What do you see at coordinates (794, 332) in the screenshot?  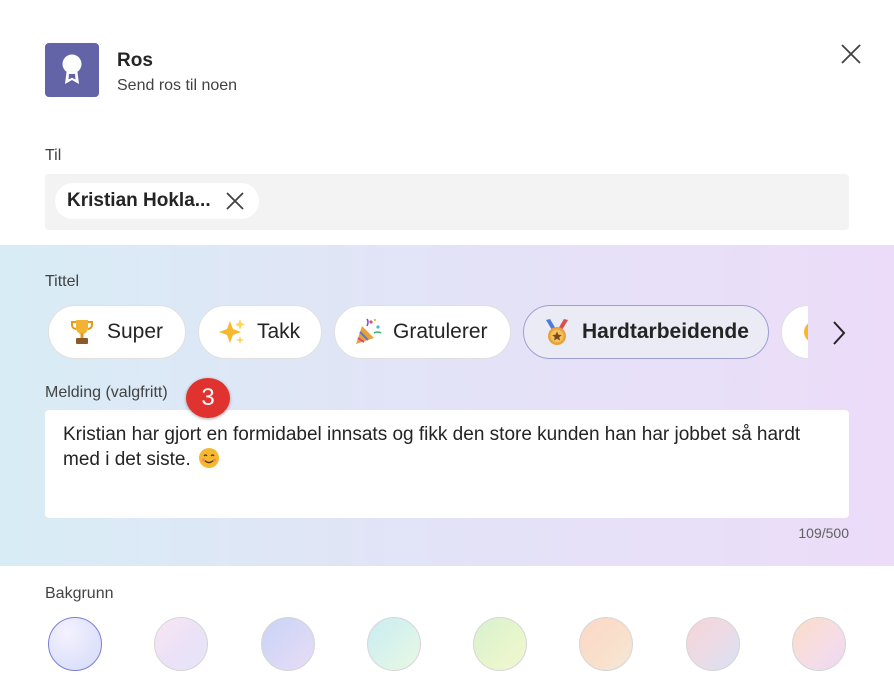 I see `title-option-more` at bounding box center [794, 332].